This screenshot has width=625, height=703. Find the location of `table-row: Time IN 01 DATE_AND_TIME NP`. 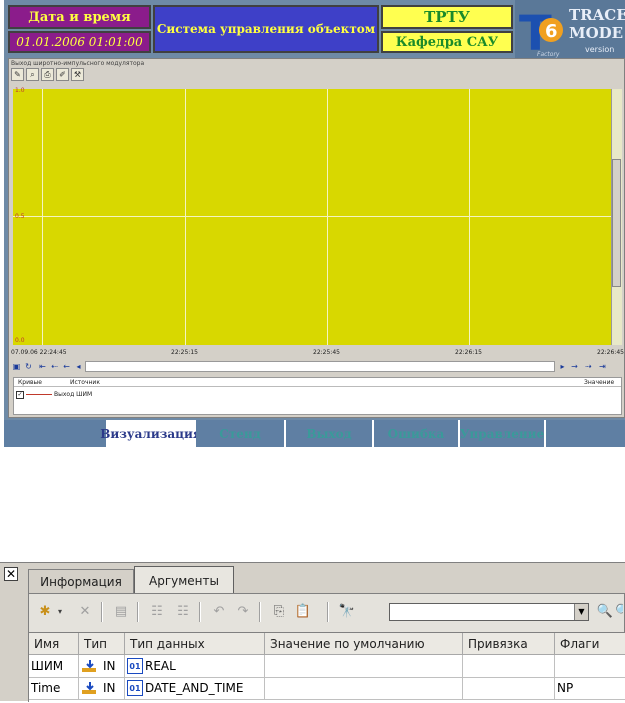

table-row: Time IN 01 DATE_AND_TIME NP is located at coordinates (327, 688).